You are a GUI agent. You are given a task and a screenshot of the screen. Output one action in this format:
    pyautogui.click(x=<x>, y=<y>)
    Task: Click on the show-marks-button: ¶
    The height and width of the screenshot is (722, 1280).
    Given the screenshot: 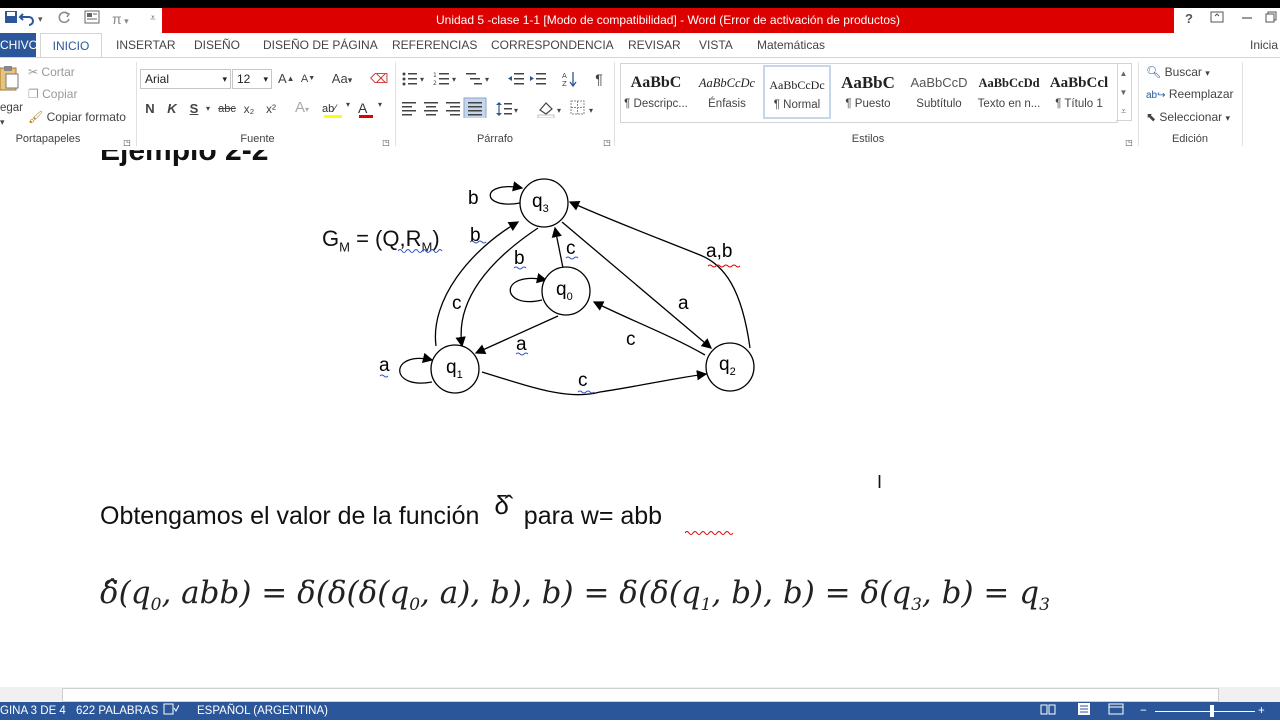 What is the action you would take?
    pyautogui.click(x=599, y=79)
    